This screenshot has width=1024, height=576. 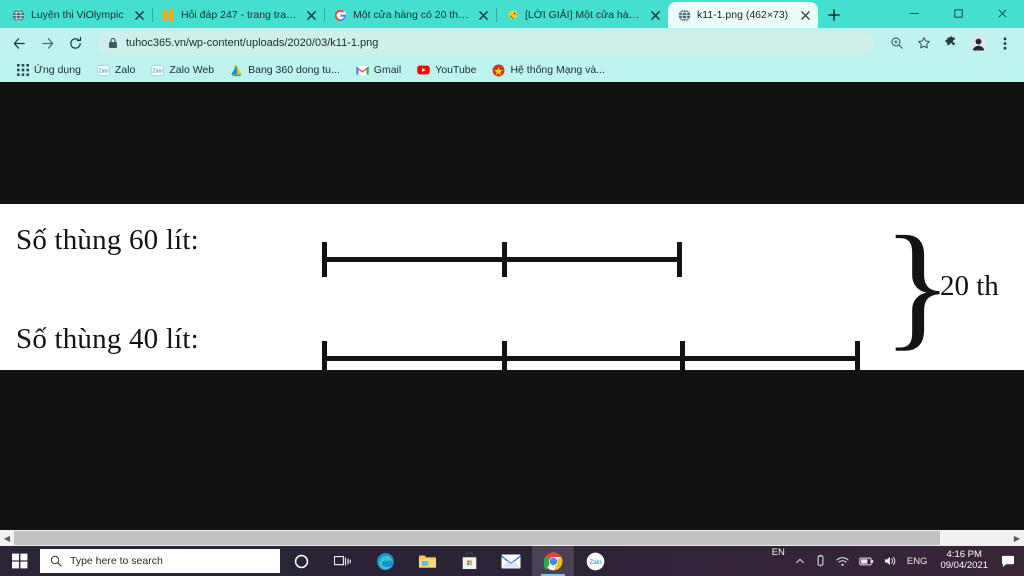 I want to click on forward-arrow-icon, so click(x=47, y=43).